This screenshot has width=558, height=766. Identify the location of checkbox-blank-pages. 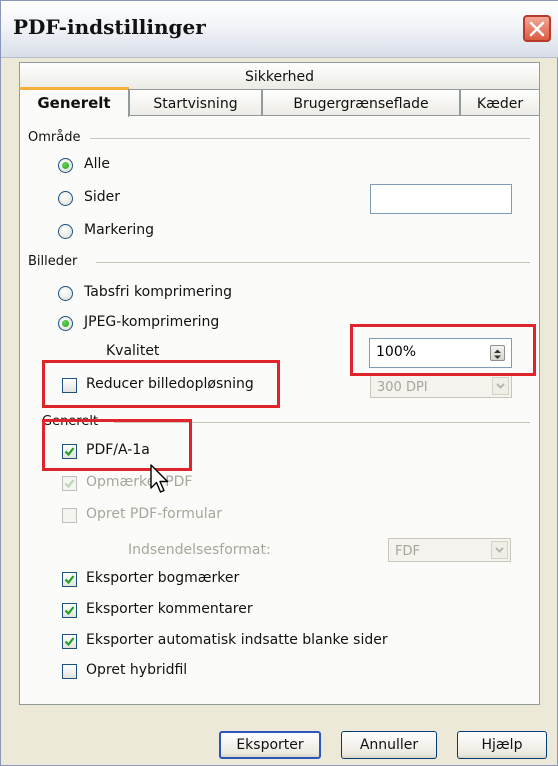
(69, 641).